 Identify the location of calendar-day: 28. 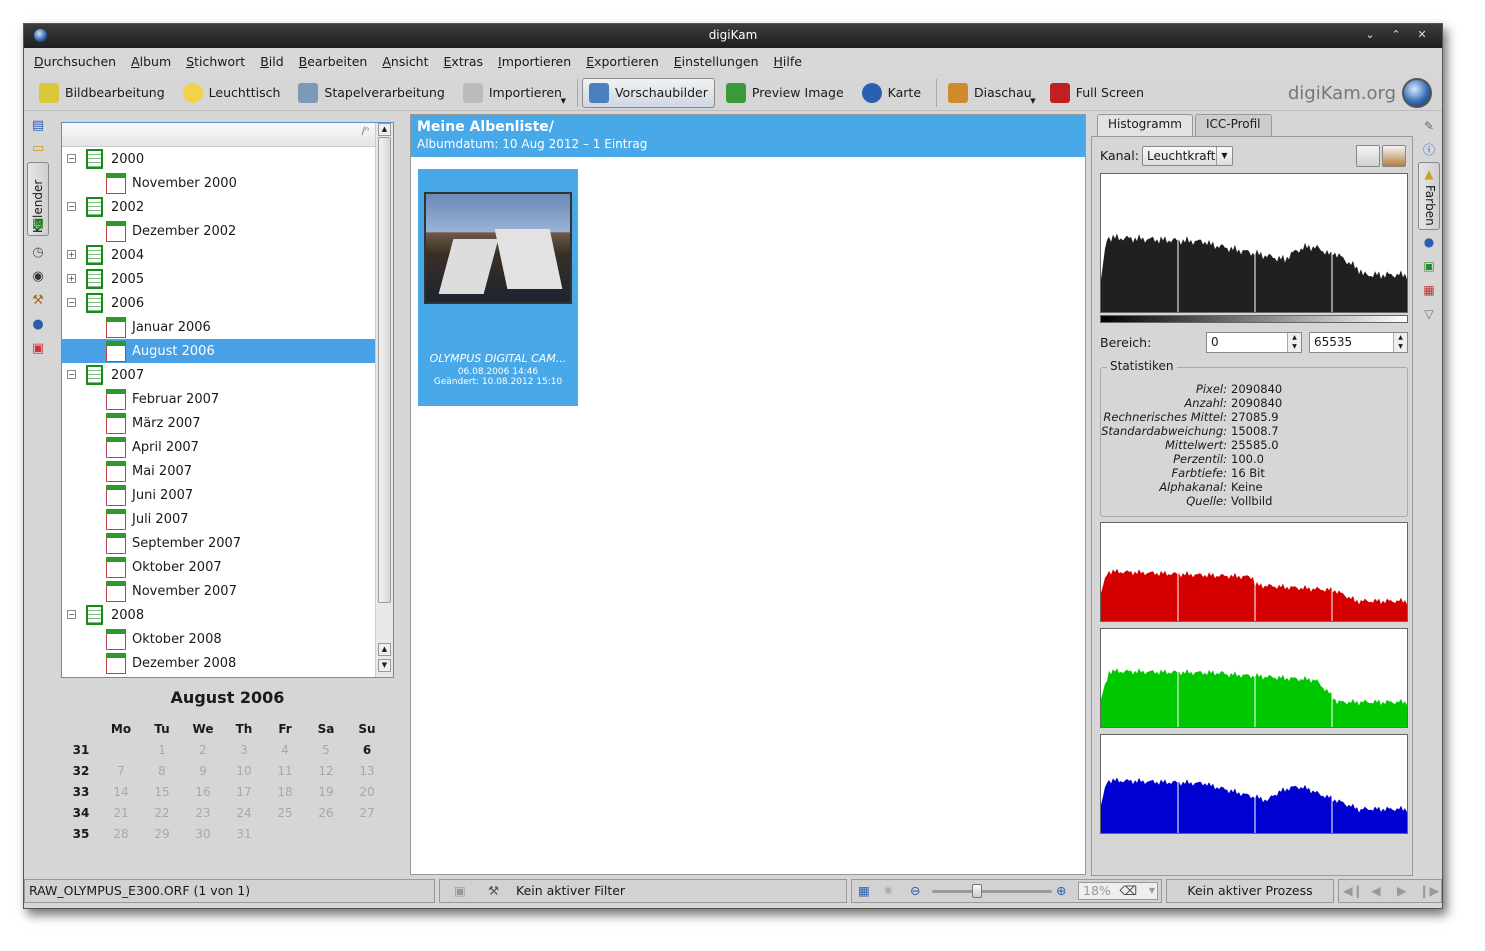
(121, 834).